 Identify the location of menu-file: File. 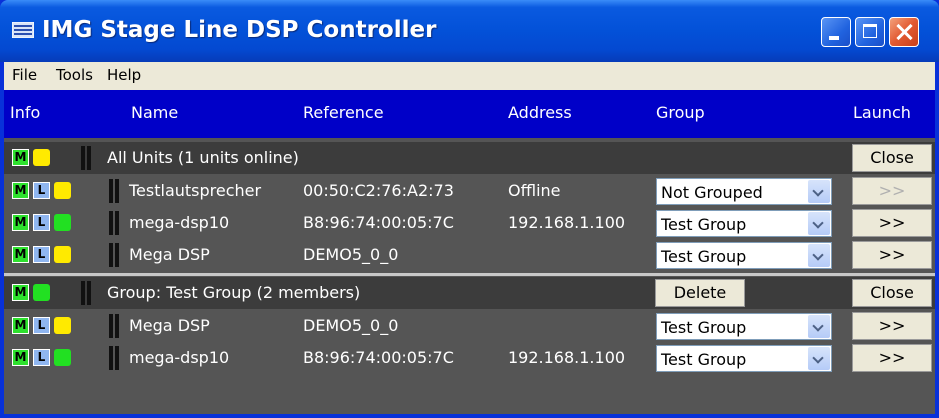
(24, 75).